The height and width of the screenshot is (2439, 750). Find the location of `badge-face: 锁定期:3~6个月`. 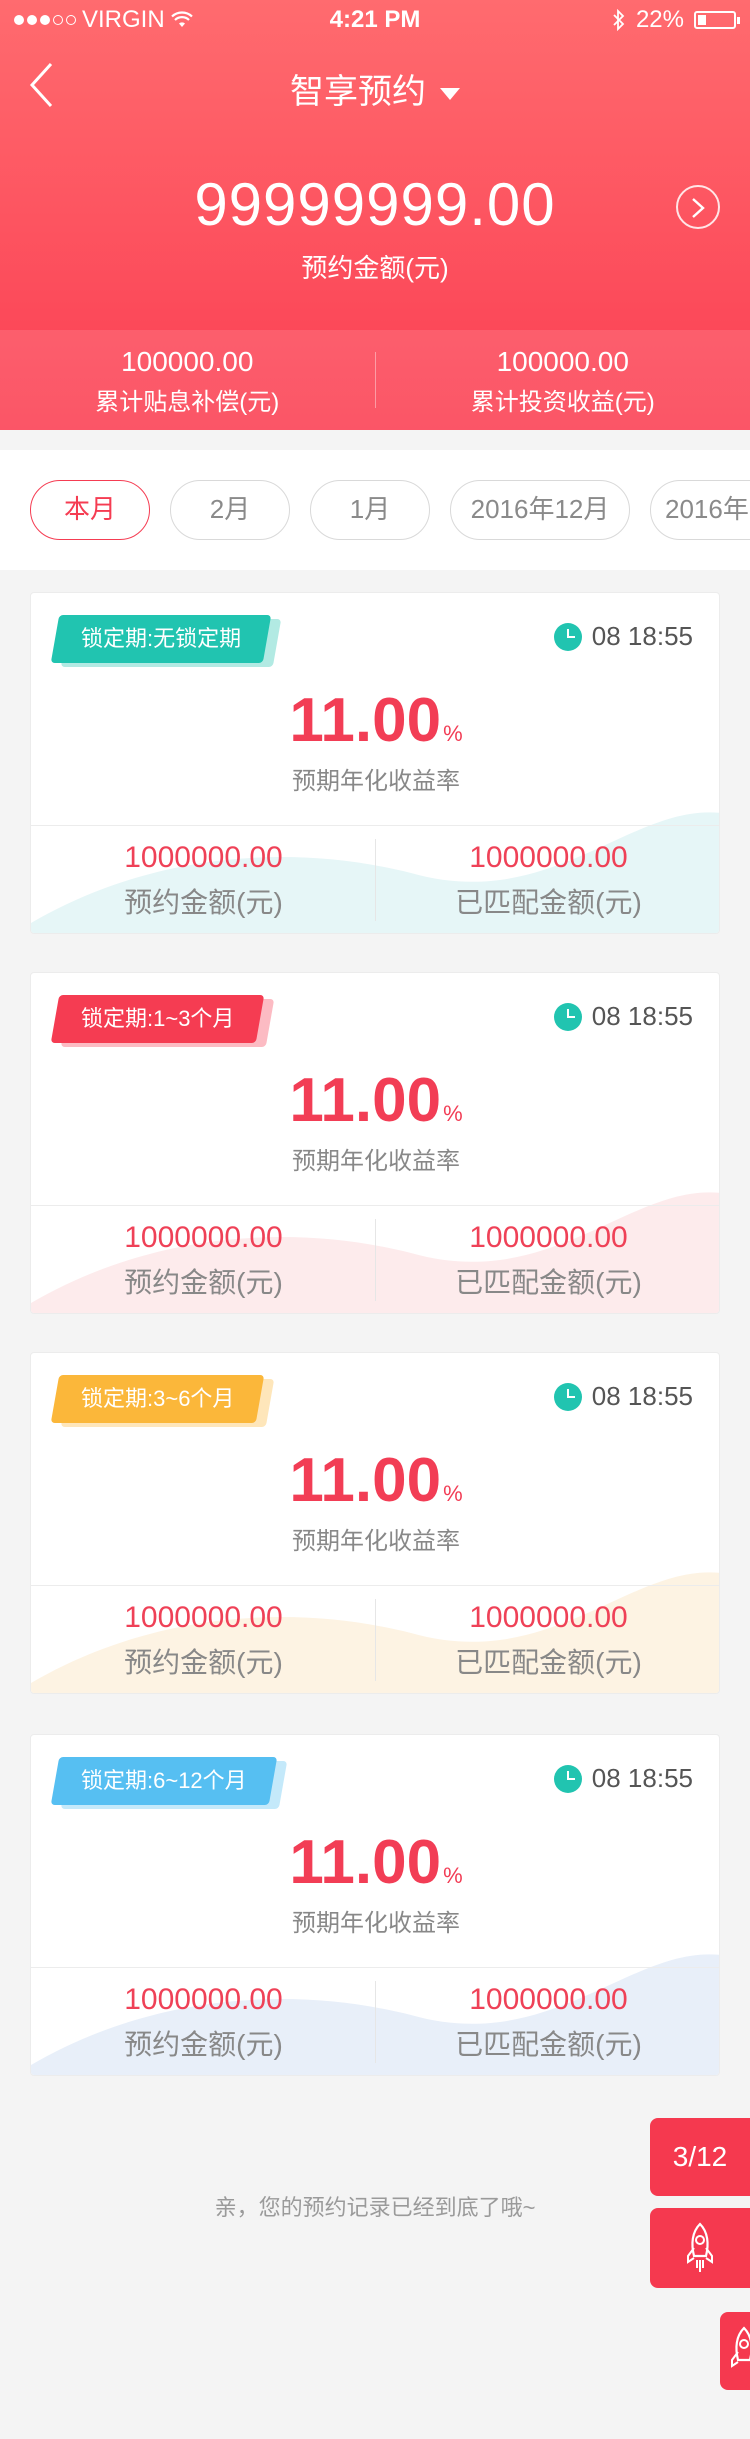

badge-face: 锁定期:3~6个月 is located at coordinates (157, 1399).